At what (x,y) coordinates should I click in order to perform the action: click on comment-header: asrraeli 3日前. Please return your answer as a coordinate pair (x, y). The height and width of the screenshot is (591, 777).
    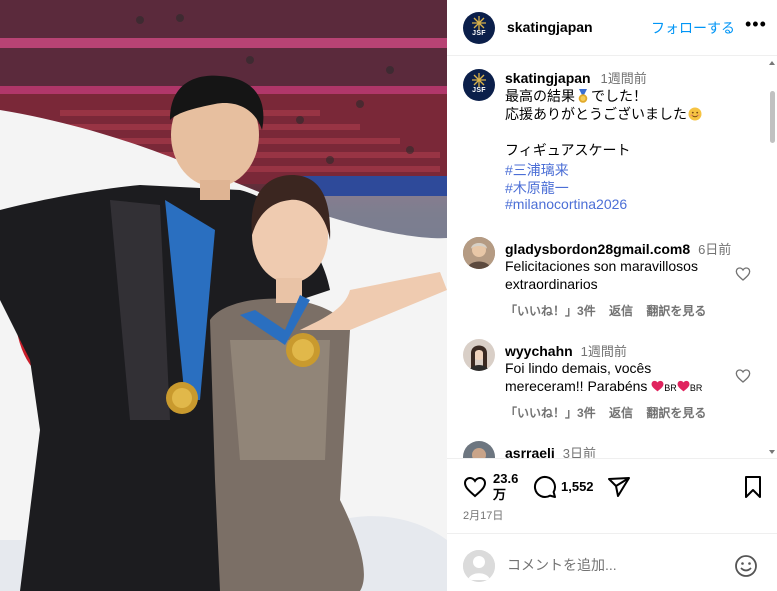
    Looking at the image, I should click on (550, 450).